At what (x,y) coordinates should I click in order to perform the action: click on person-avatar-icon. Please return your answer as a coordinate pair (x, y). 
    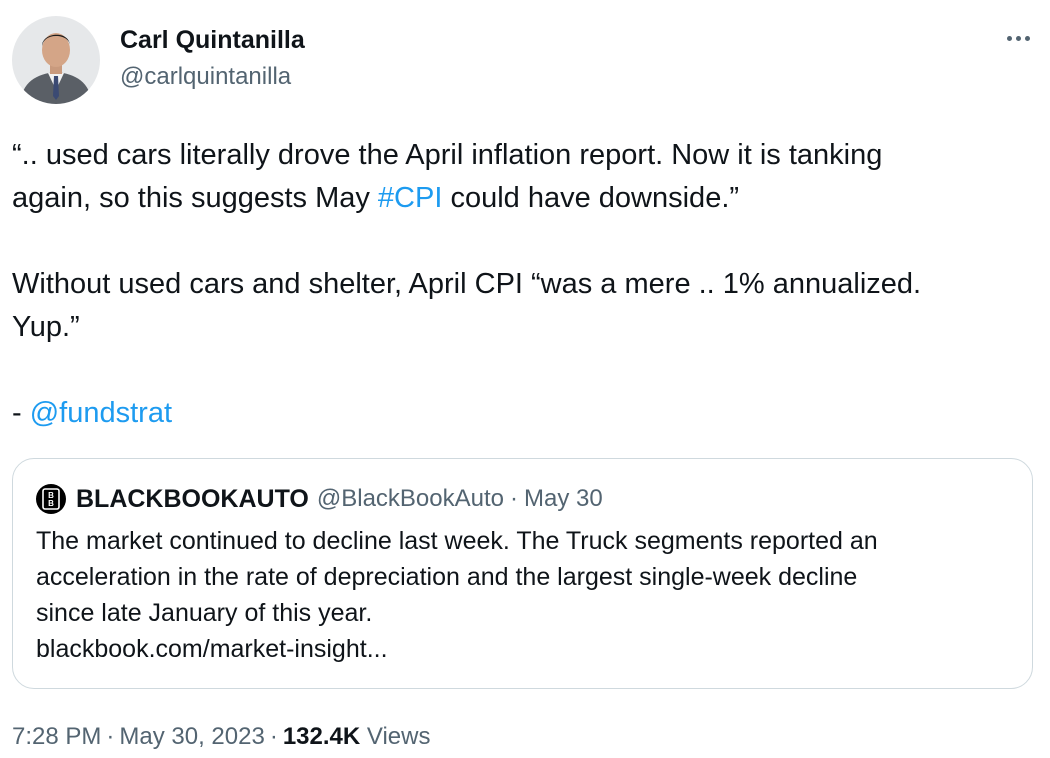
    Looking at the image, I should click on (56, 60).